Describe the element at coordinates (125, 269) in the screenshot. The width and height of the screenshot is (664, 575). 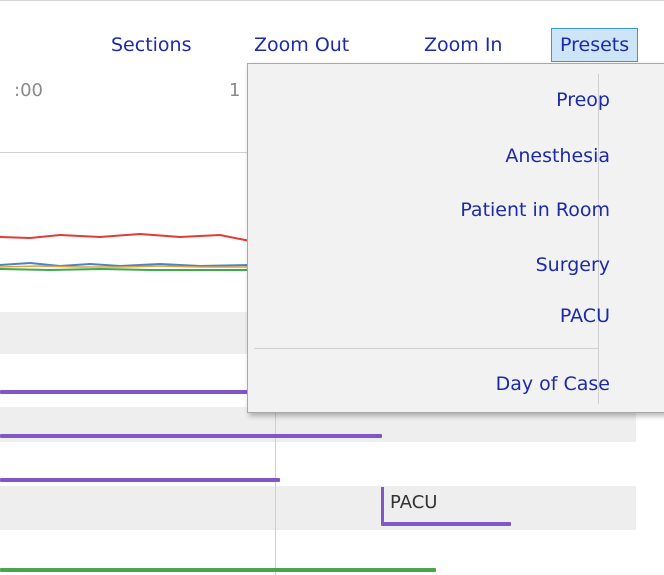
I see `vitals-line-green` at that location.